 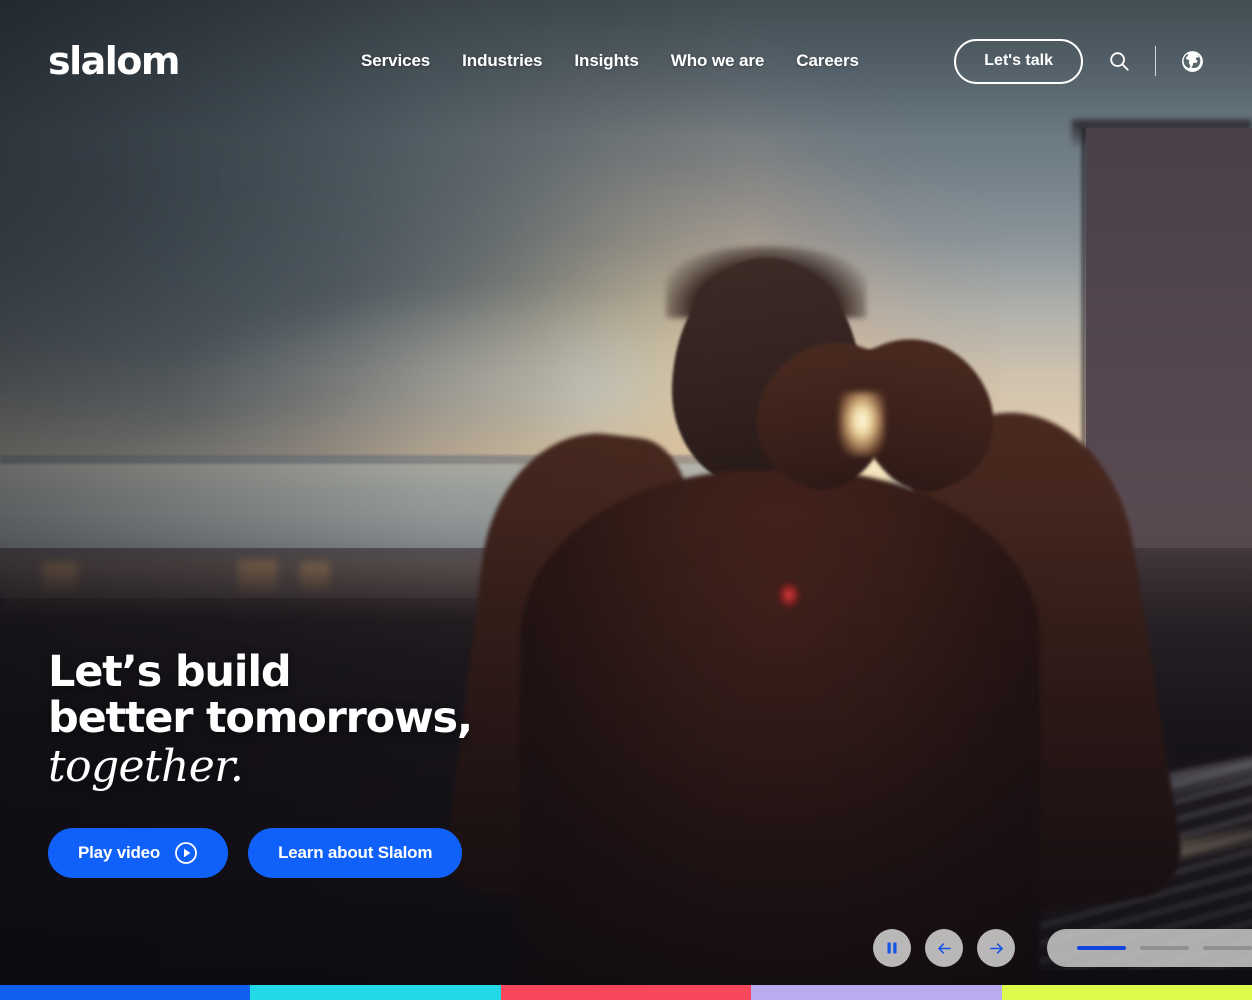 What do you see at coordinates (114, 61) in the screenshot?
I see `slalom-logo: slalom` at bounding box center [114, 61].